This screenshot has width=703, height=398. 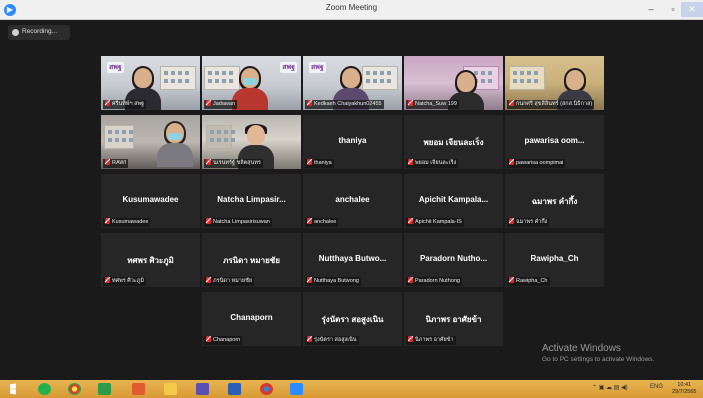 What do you see at coordinates (431, 340) in the screenshot?
I see `participant-name-tag: นิภาพร อาศัยข้า` at bounding box center [431, 340].